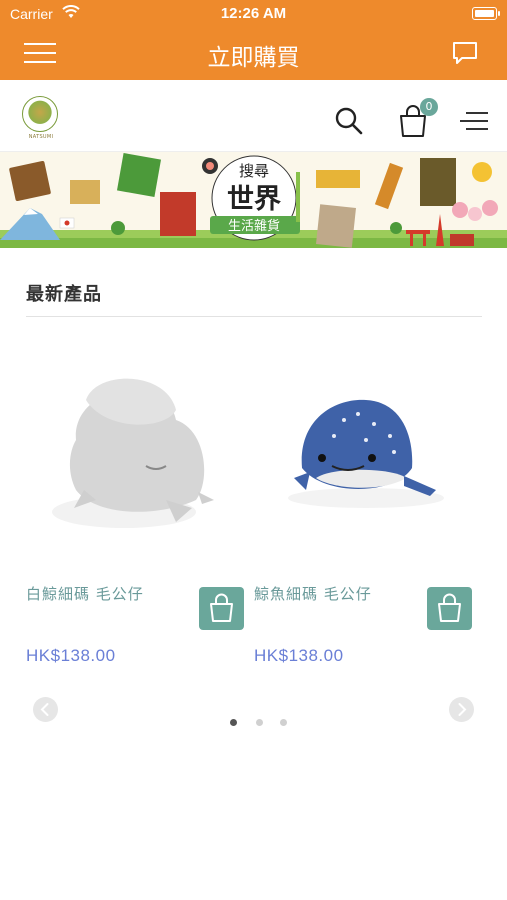  Describe the element at coordinates (349, 121) in the screenshot. I see `search-icon` at that location.